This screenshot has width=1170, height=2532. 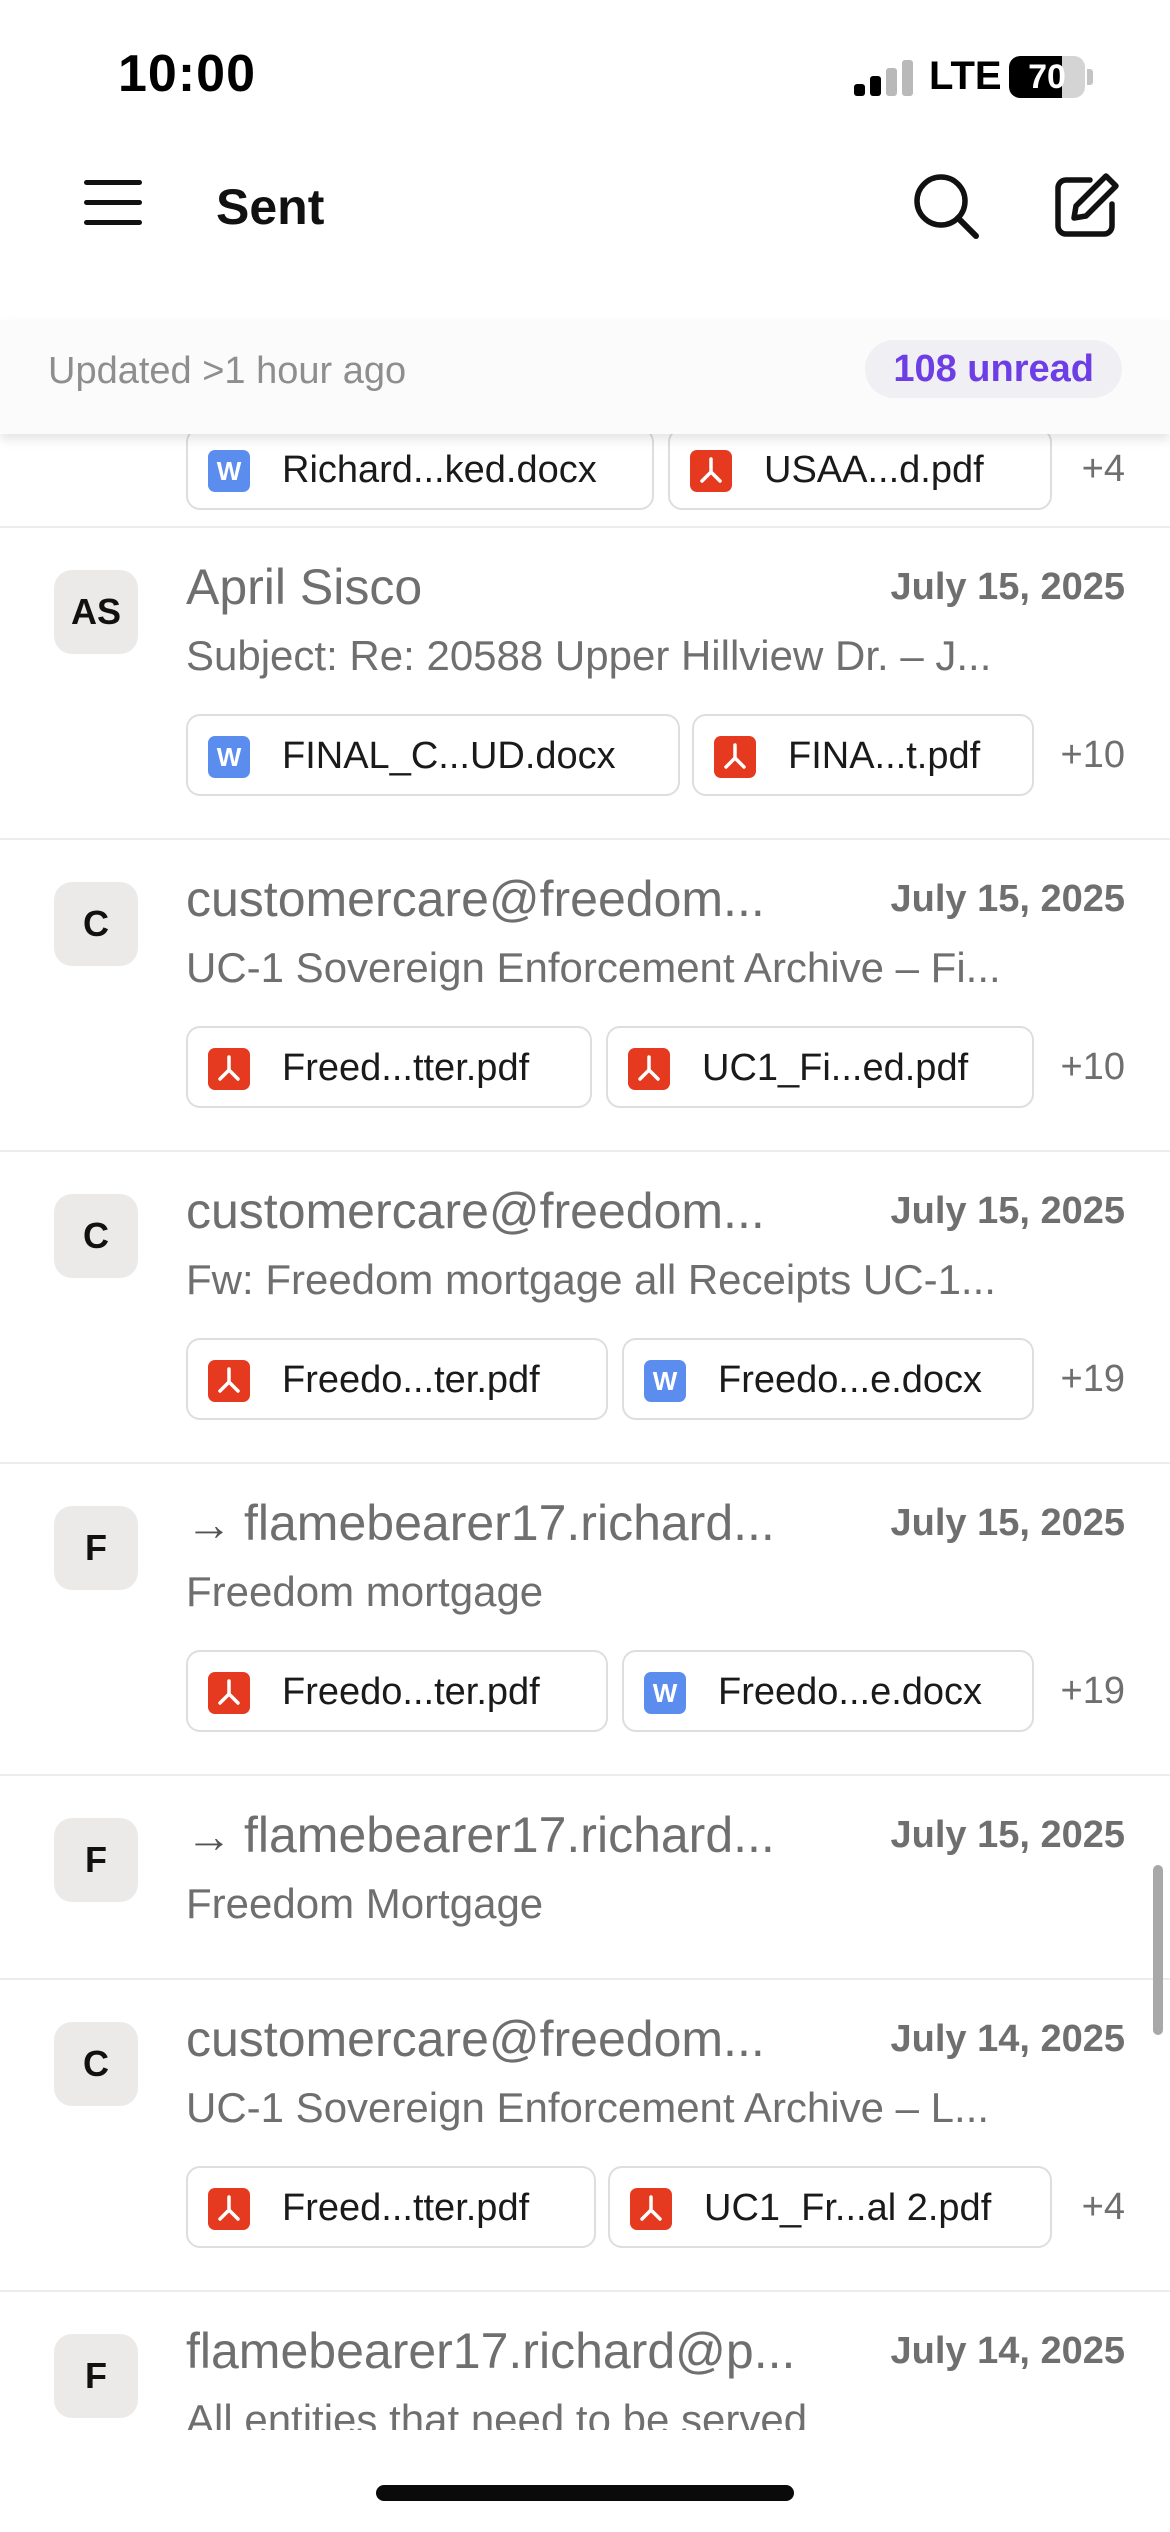 I want to click on attachment-chip: FINA...t.pdf, so click(x=863, y=755).